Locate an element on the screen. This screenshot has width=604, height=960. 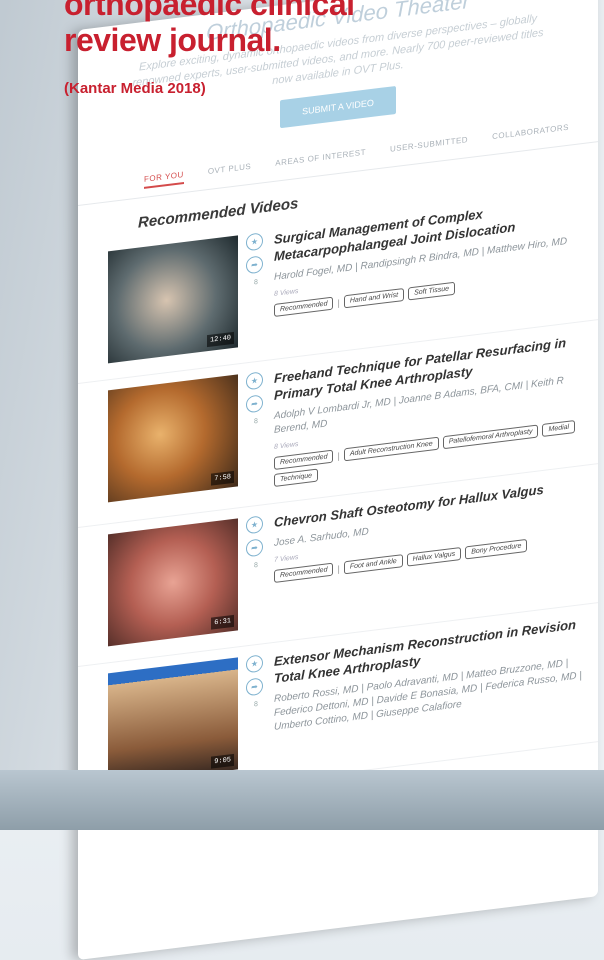
tag: Technique is located at coordinates (296, 477).